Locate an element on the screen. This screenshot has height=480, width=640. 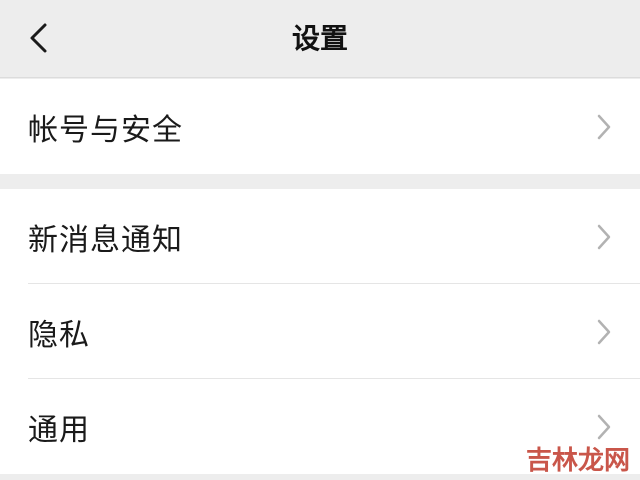
settings-item-label: 通用 is located at coordinates (59, 430).